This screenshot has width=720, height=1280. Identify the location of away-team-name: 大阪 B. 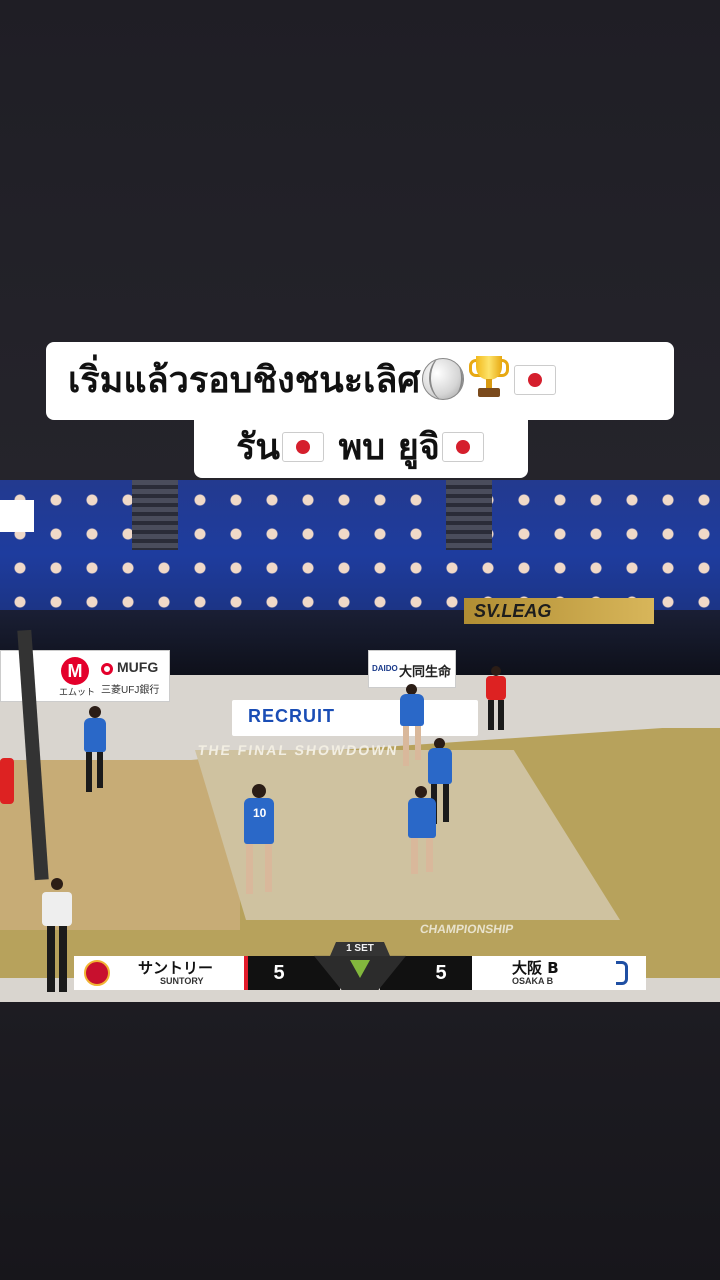
(535, 968).